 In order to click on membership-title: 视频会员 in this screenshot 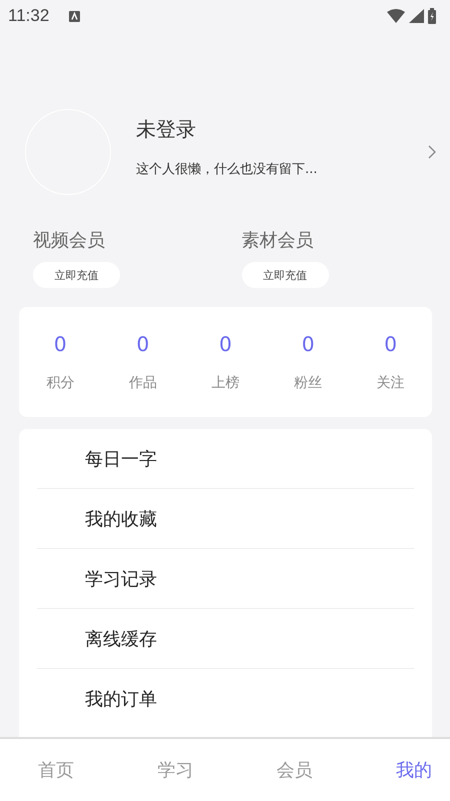, I will do `click(69, 240)`.